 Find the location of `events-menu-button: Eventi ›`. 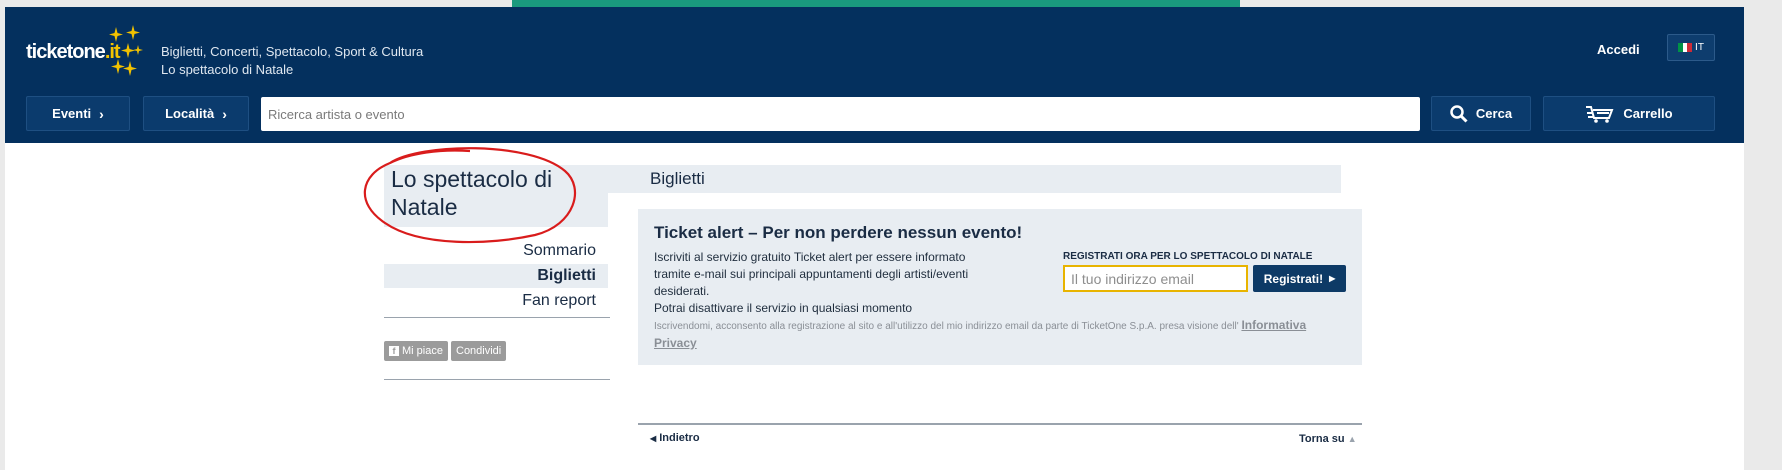

events-menu-button: Eventi › is located at coordinates (78, 113).